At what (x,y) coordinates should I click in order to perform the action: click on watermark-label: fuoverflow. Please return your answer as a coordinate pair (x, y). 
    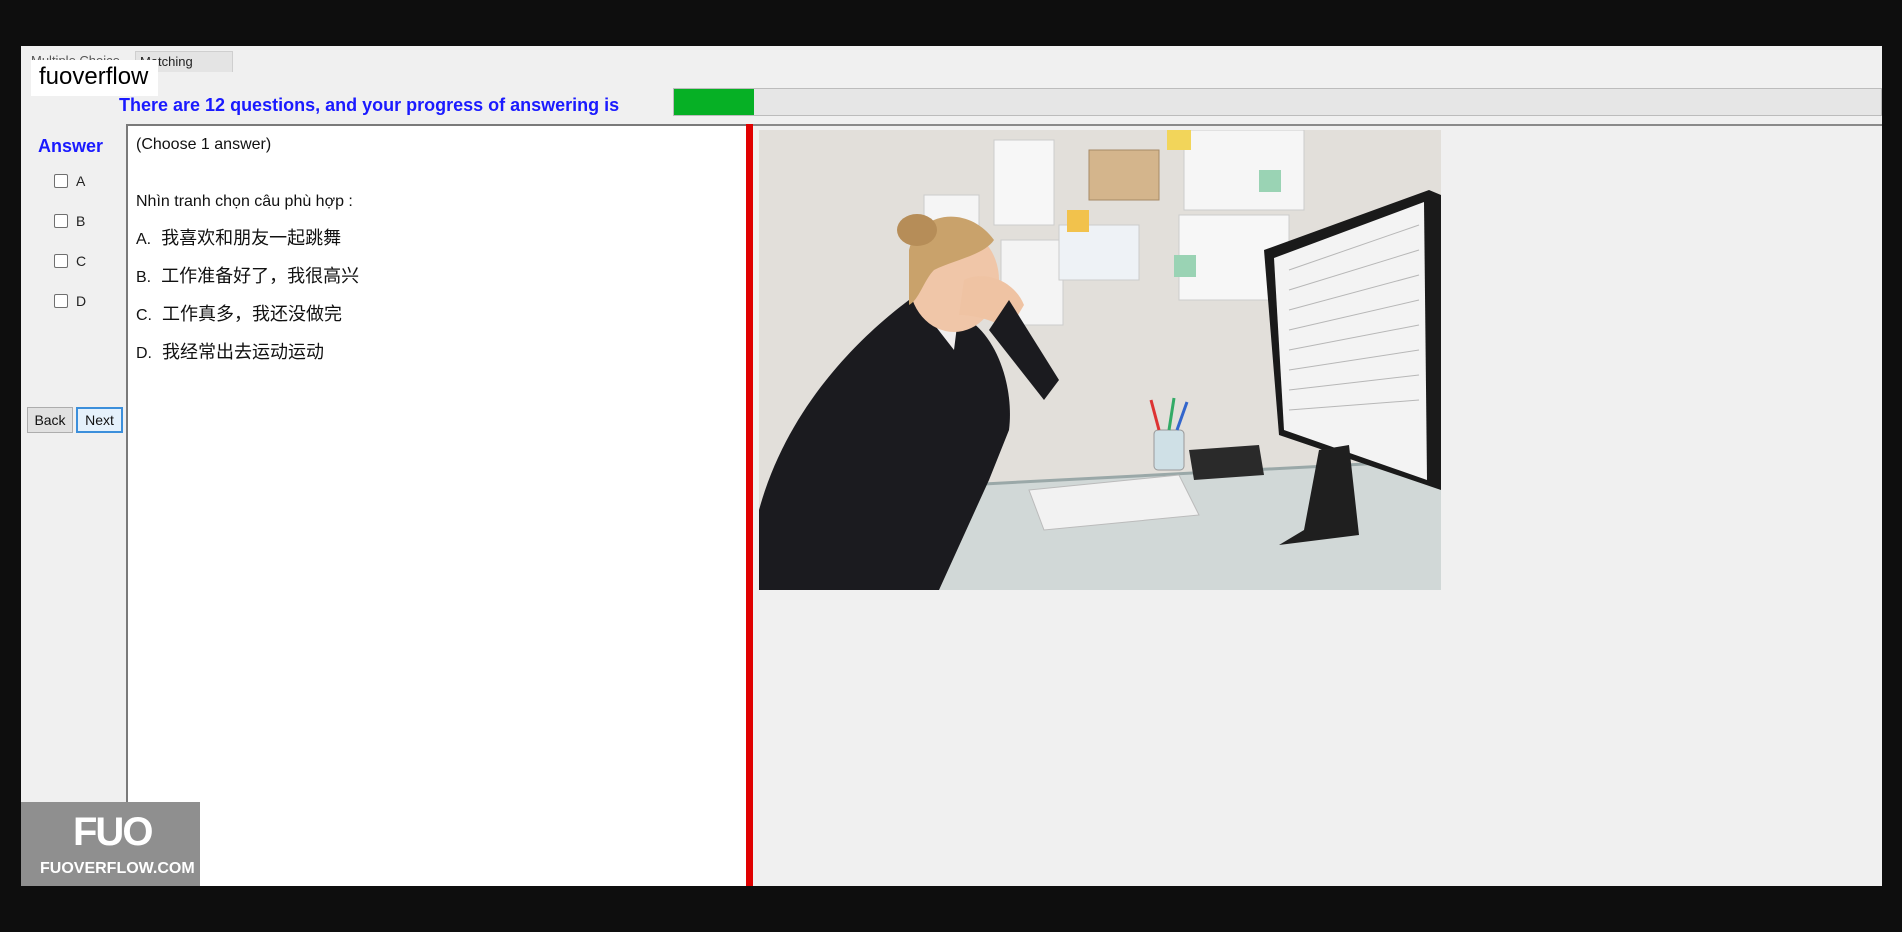
    Looking at the image, I should click on (95, 78).